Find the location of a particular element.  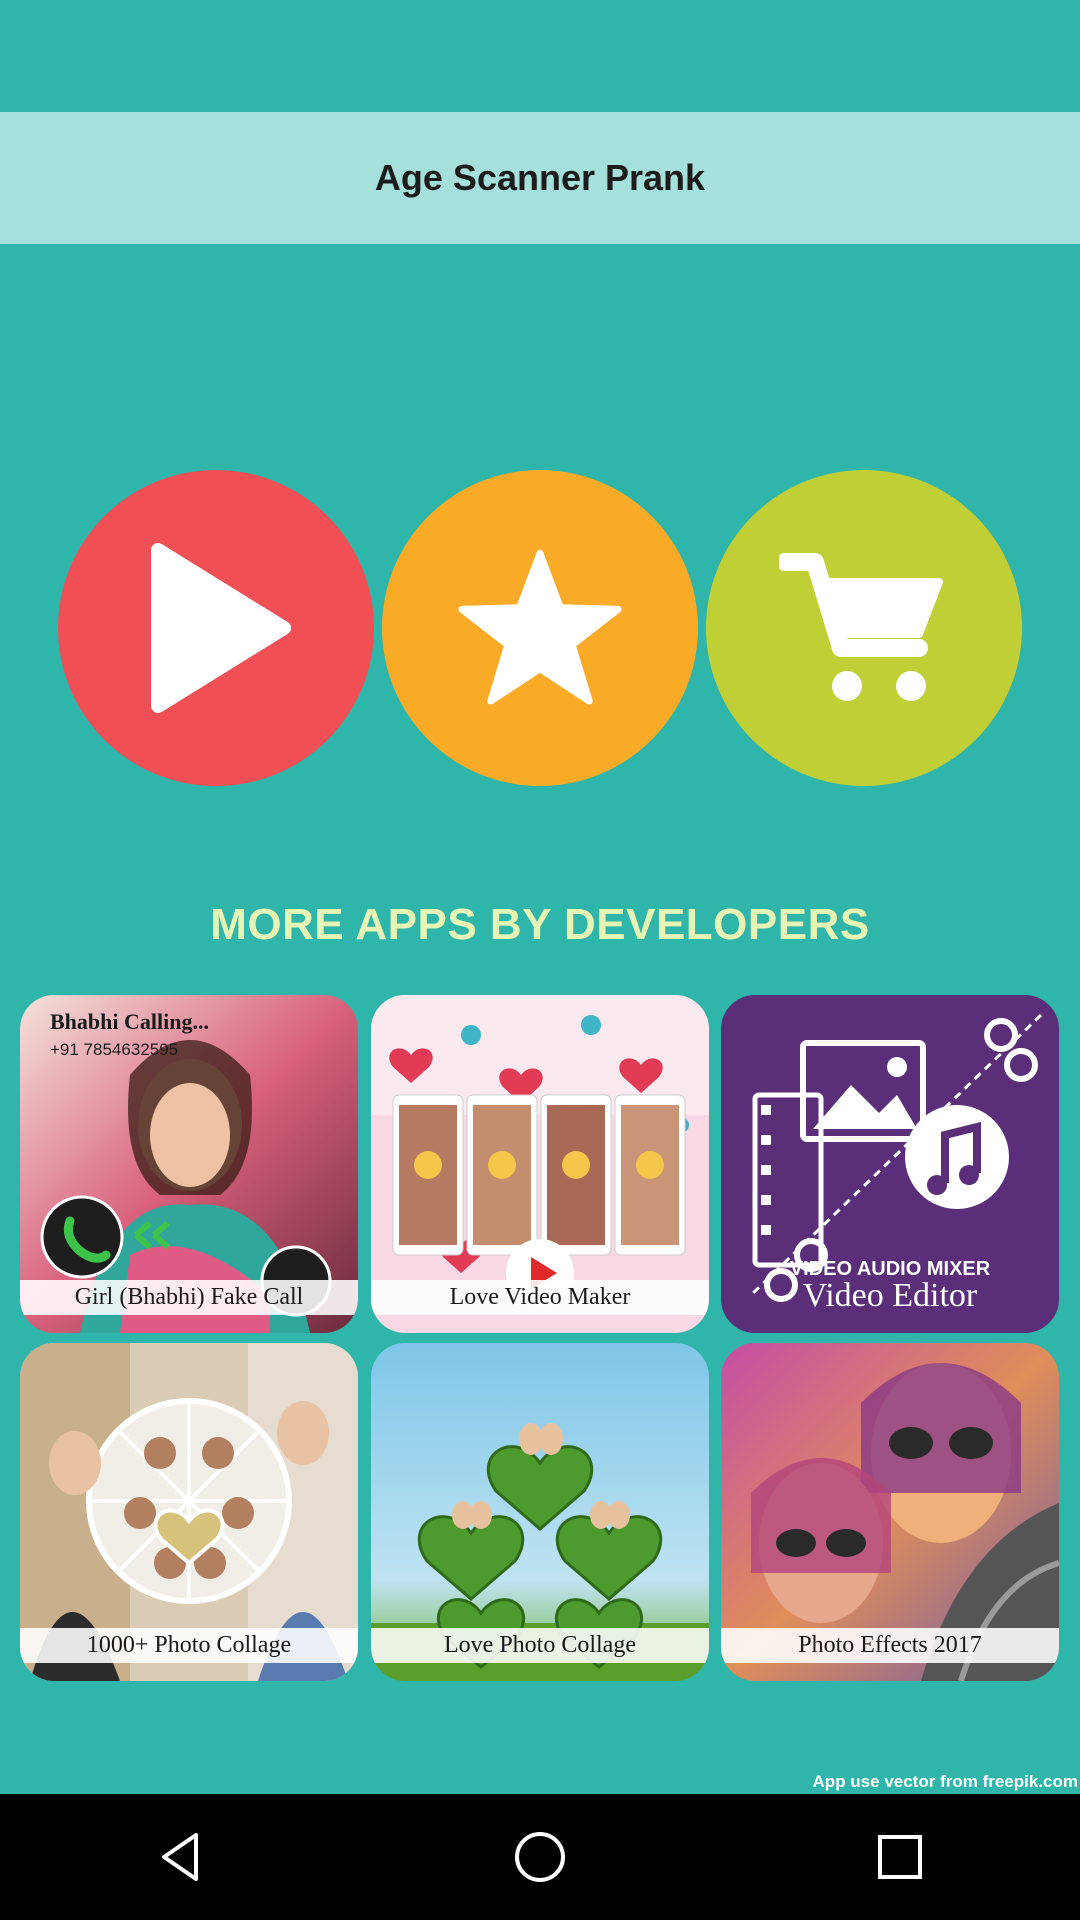

play-icon is located at coordinates (221, 628).